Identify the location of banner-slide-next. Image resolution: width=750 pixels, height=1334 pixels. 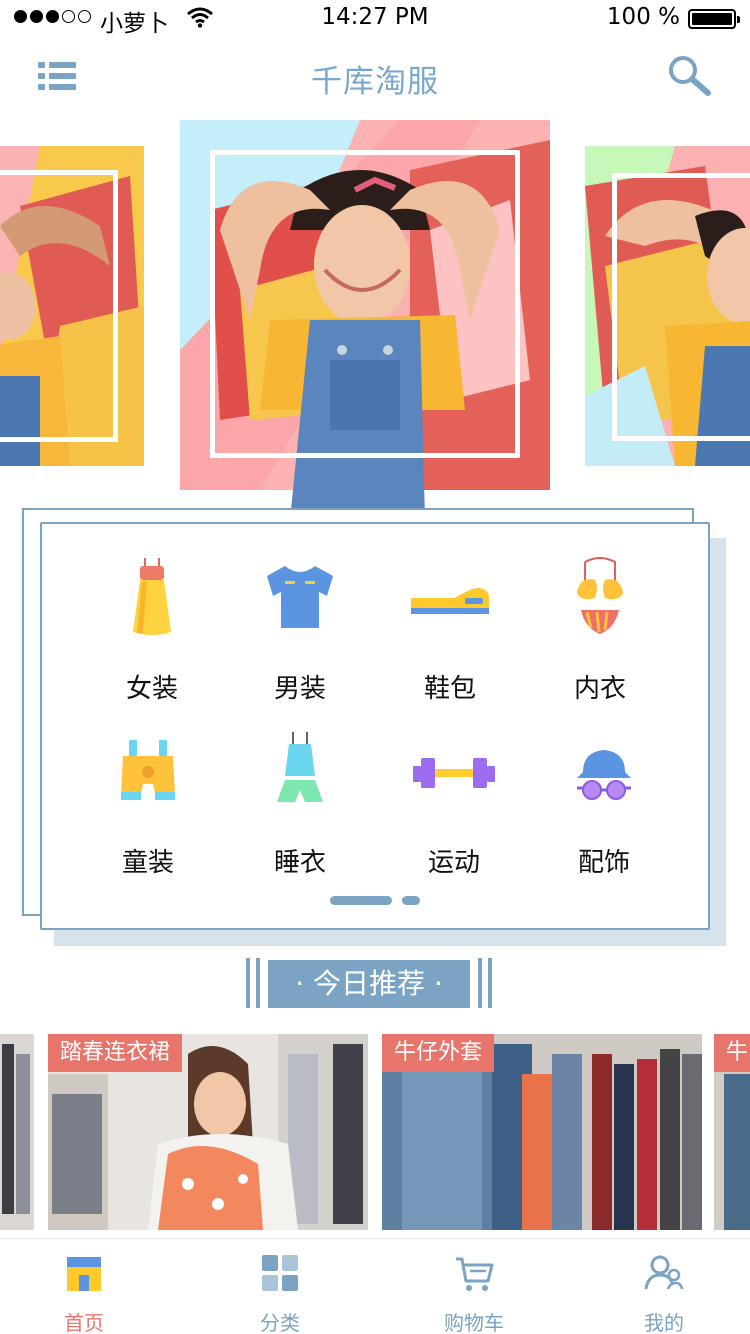
(667, 306).